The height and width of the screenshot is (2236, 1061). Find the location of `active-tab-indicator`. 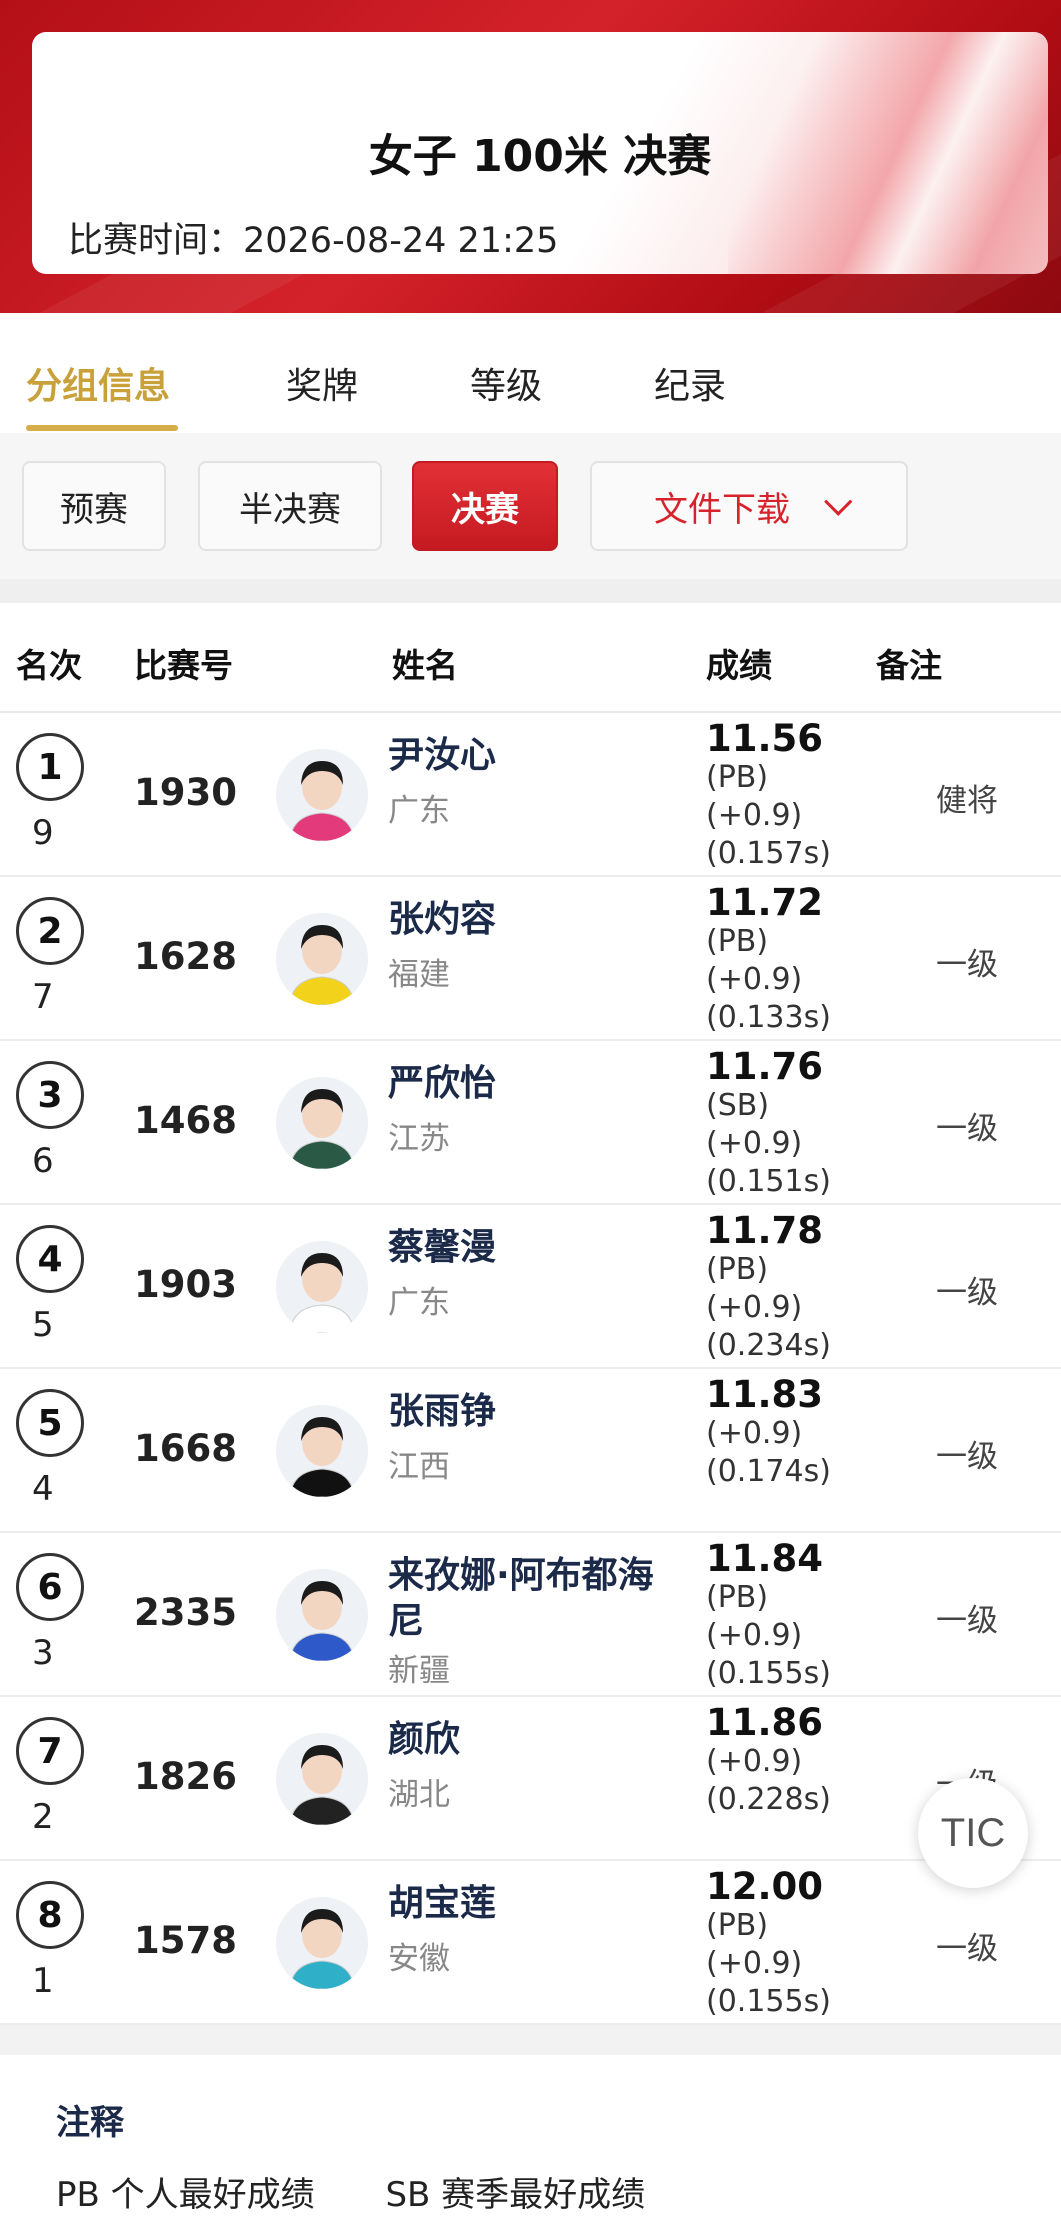

active-tab-indicator is located at coordinates (102, 428).